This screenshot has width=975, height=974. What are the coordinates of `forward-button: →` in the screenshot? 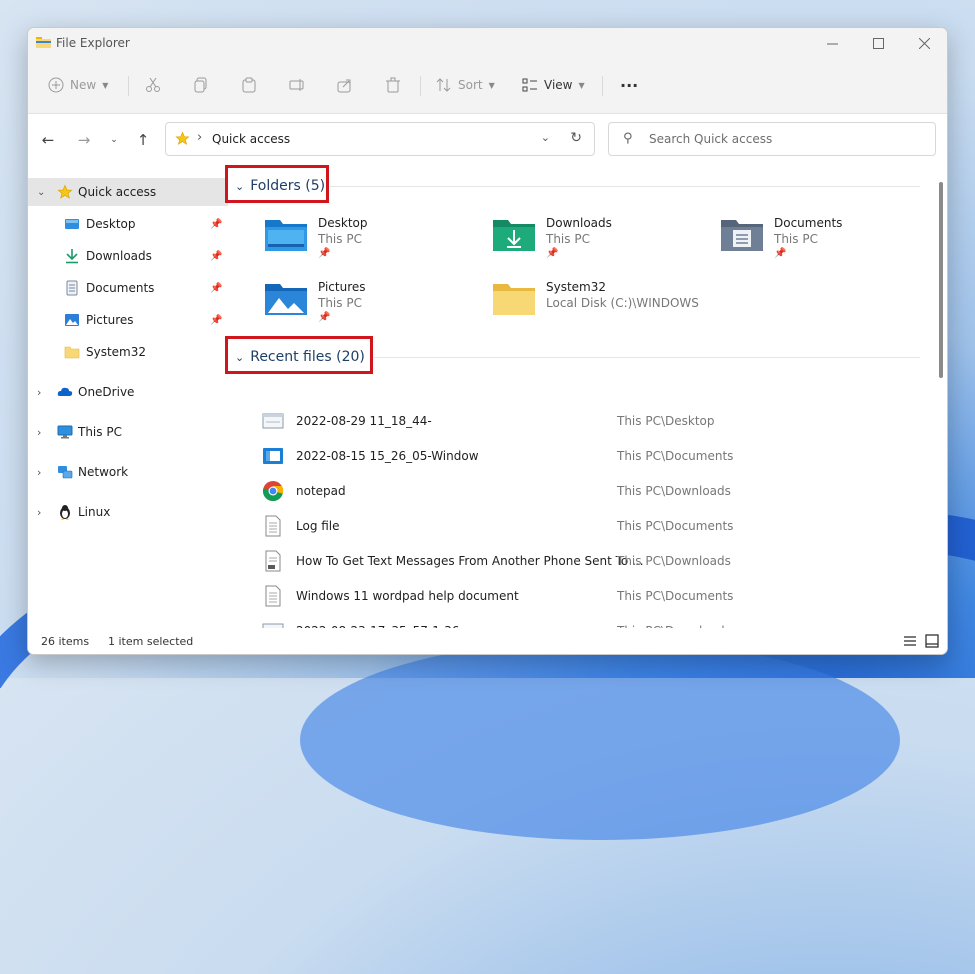 It's located at (84, 140).